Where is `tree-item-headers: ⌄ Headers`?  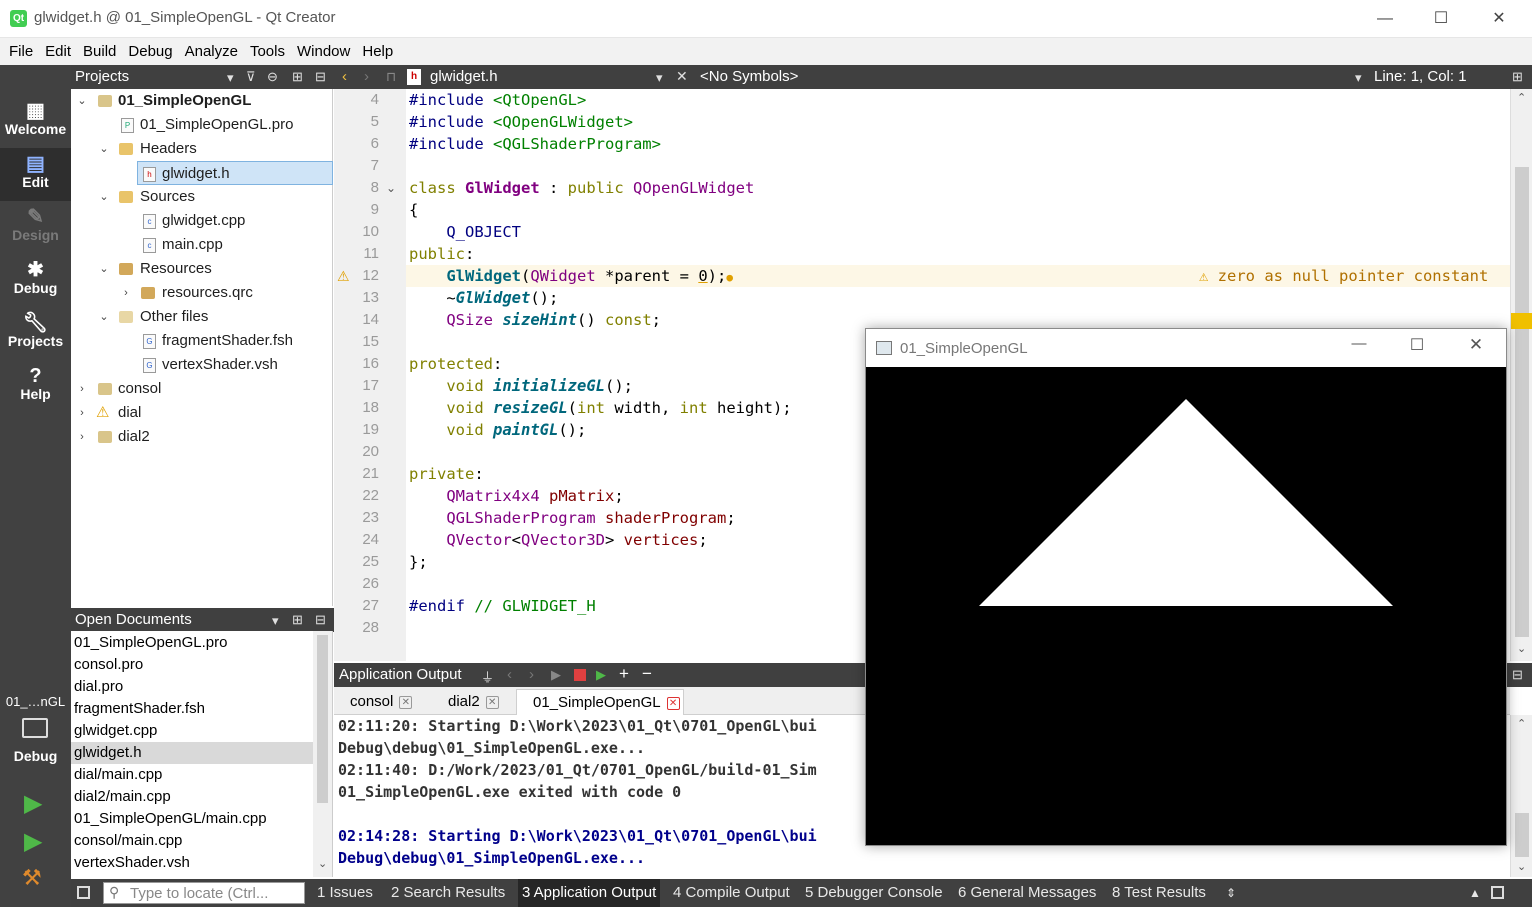
tree-item-headers: ⌄ Headers is located at coordinates (202, 149).